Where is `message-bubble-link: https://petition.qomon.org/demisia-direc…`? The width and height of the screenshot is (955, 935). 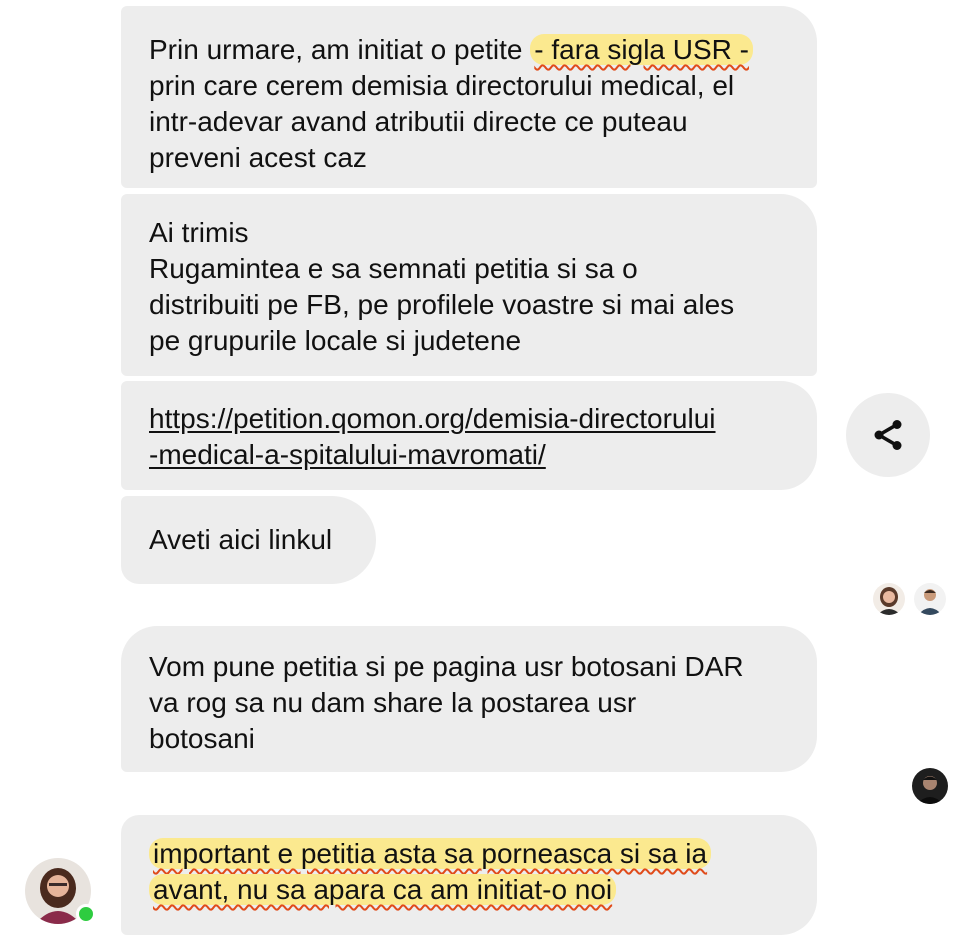 message-bubble-link: https://petition.qomon.org/demisia-direc… is located at coordinates (469, 435).